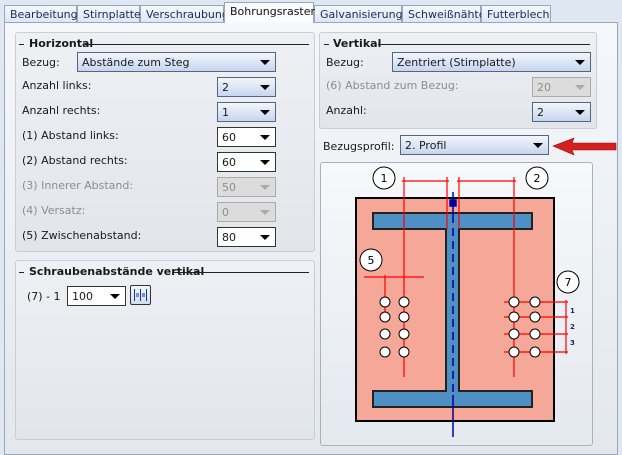 Image resolution: width=622 pixels, height=455 pixels. Describe the element at coordinates (572, 311) in the screenshot. I see `spacing-label-1: 1` at that location.